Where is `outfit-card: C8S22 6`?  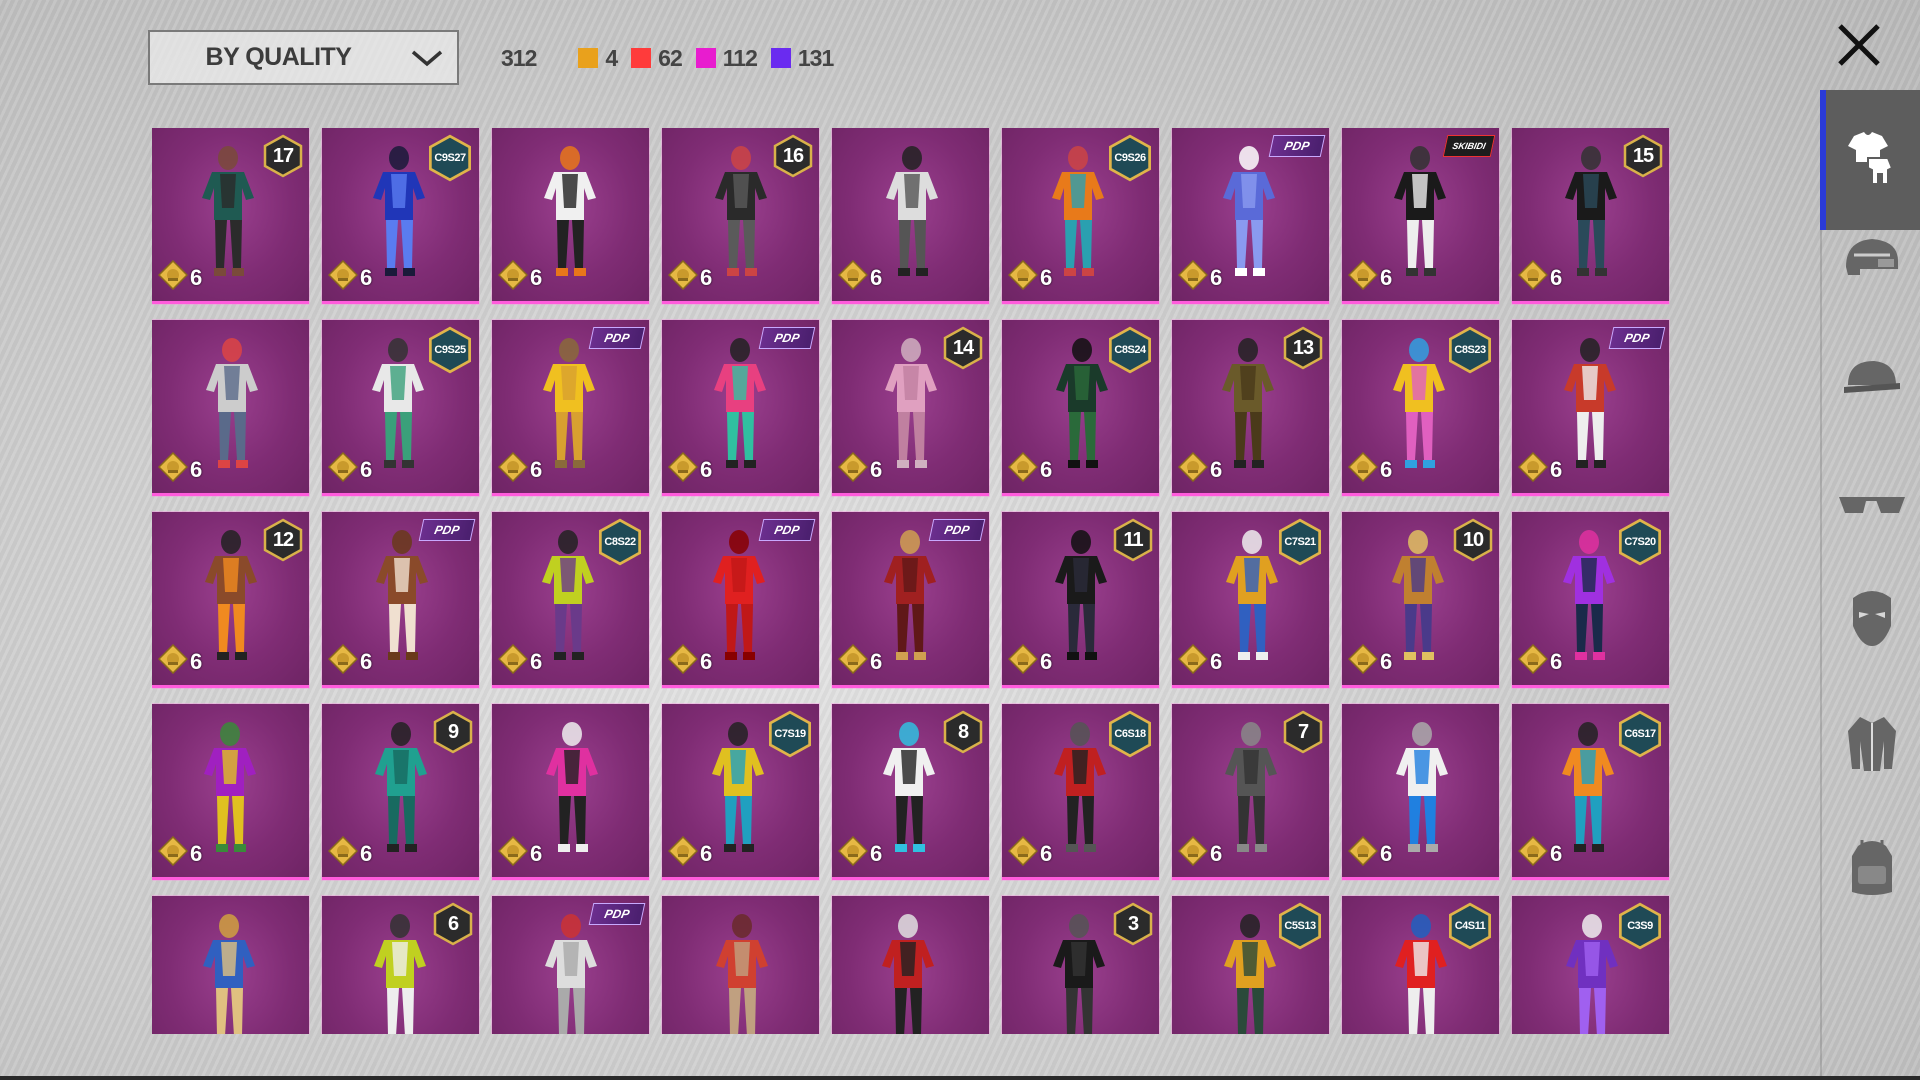
outfit-card: C8S22 6 is located at coordinates (570, 600).